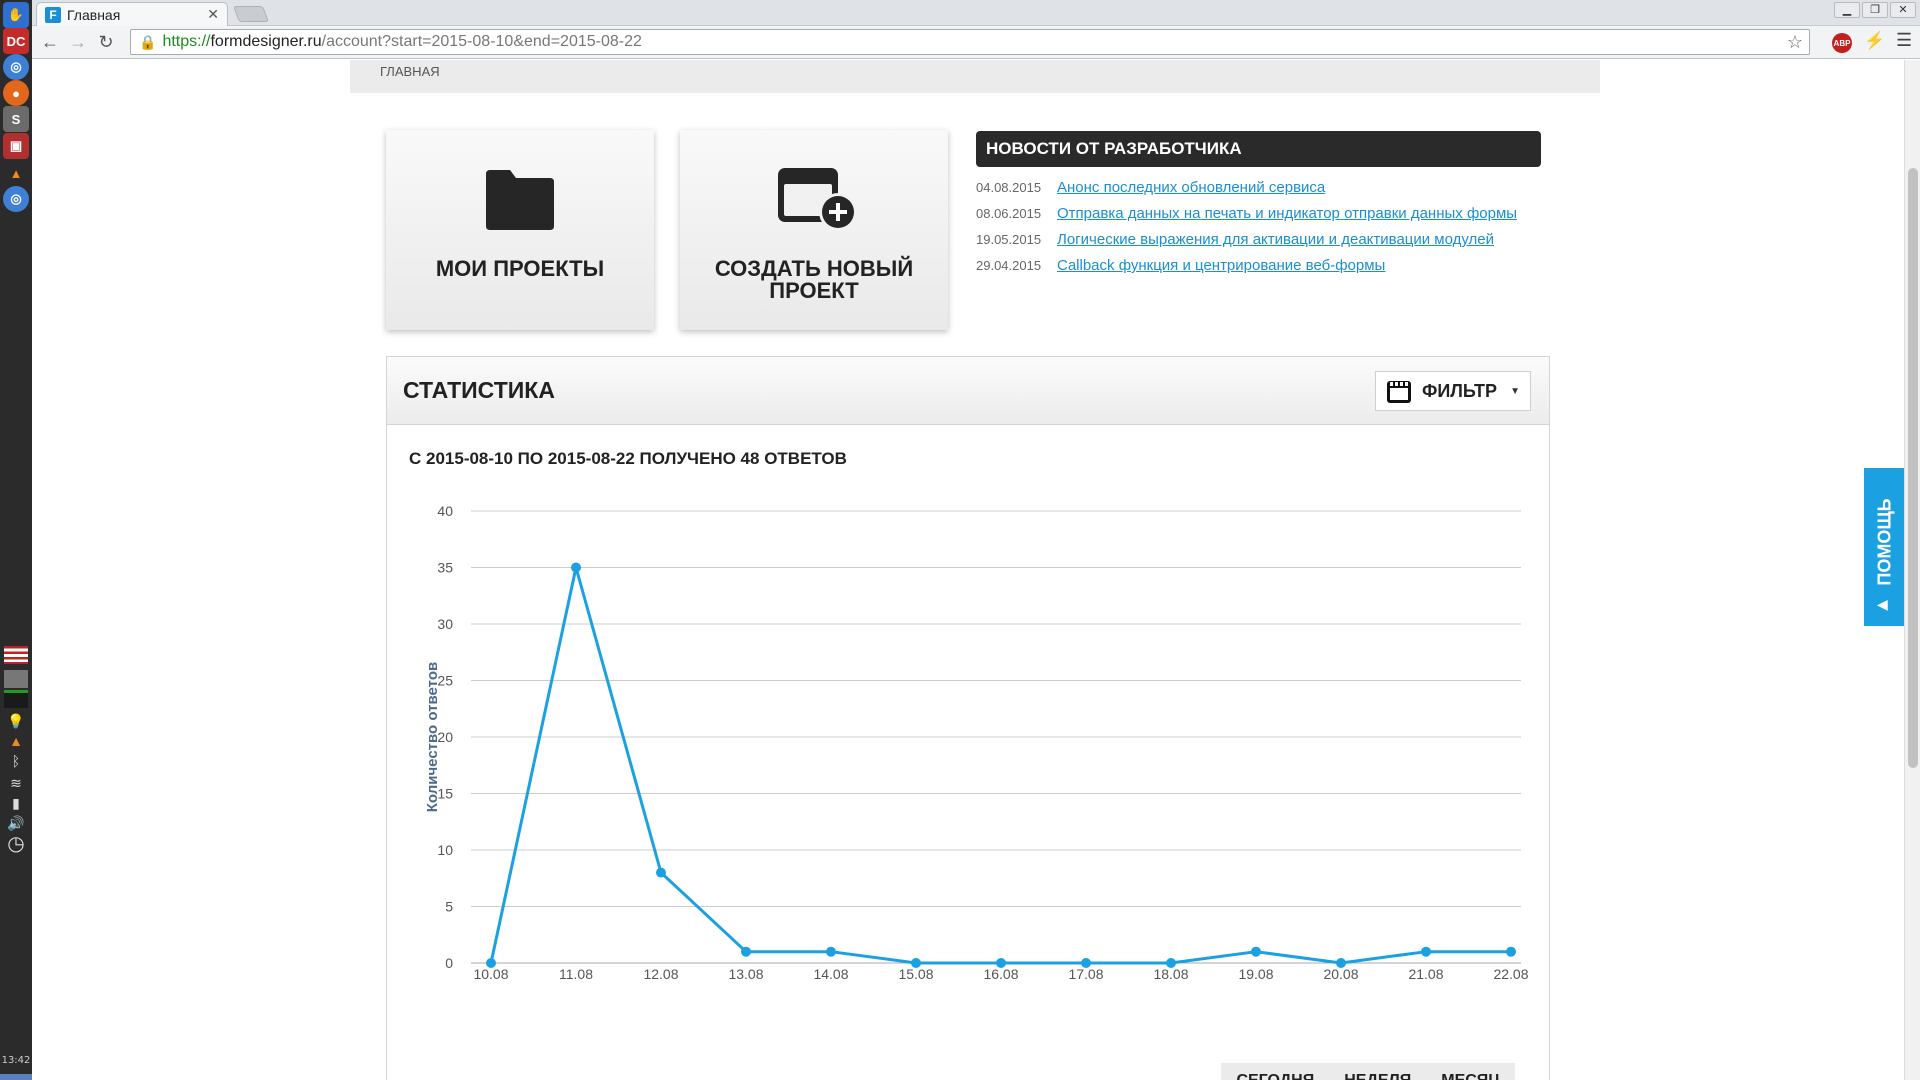  What do you see at coordinates (1425, 974) in the screenshot?
I see `x-tick-label: 21.08` at bounding box center [1425, 974].